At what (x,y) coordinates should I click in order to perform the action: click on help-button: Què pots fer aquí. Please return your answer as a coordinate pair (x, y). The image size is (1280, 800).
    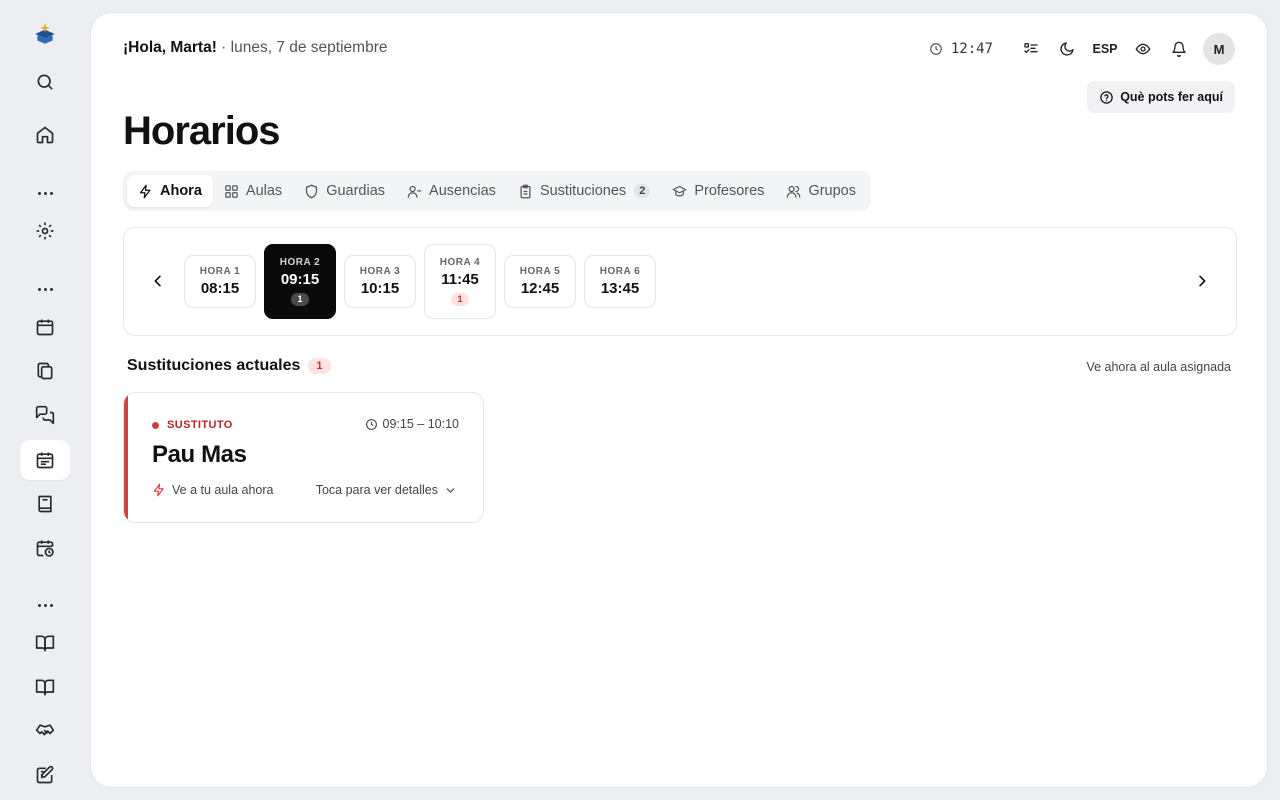
    Looking at the image, I should click on (1161, 97).